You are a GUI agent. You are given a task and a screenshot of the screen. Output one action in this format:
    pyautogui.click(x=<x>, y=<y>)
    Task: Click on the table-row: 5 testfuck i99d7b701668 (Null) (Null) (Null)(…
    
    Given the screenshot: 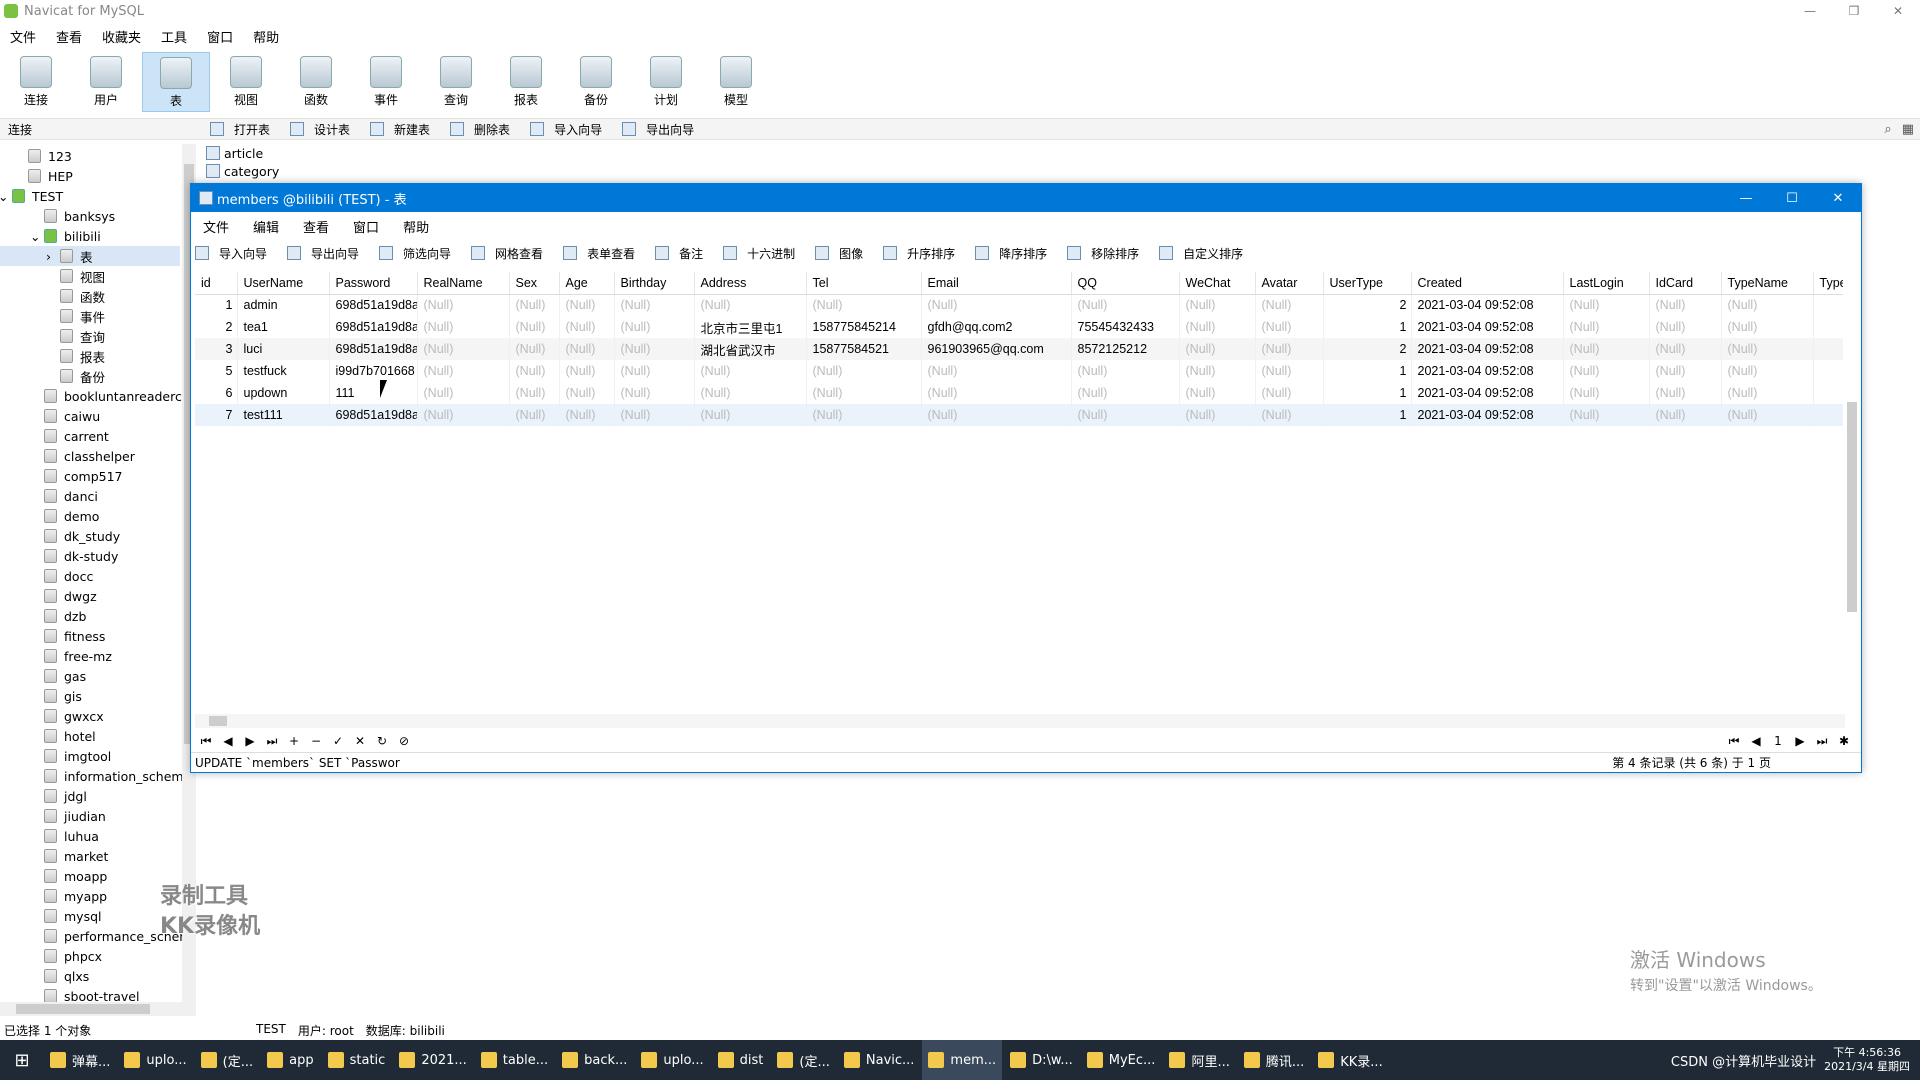 What is the action you would take?
    pyautogui.click(x=1019, y=371)
    